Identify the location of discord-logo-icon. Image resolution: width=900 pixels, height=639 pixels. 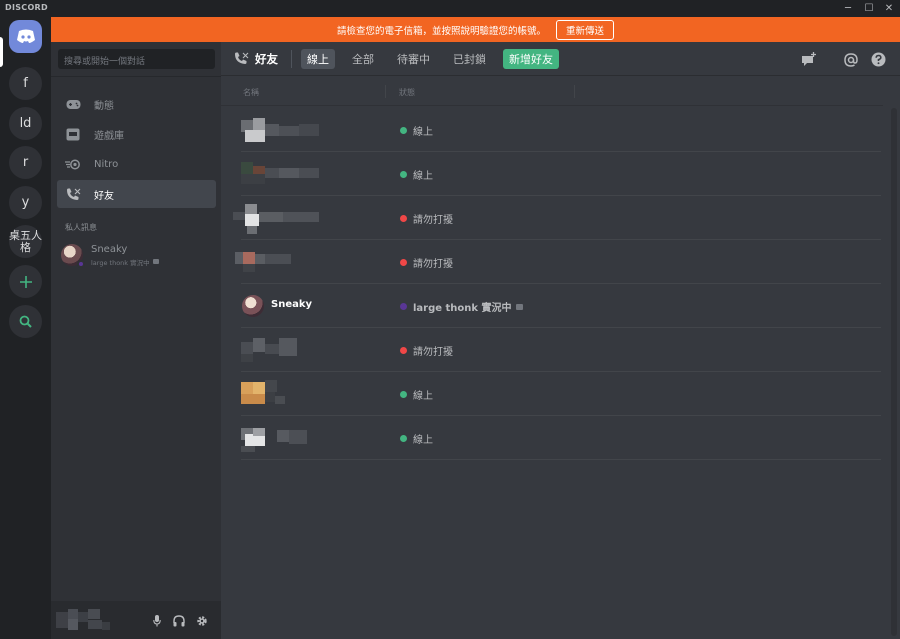
(25, 36).